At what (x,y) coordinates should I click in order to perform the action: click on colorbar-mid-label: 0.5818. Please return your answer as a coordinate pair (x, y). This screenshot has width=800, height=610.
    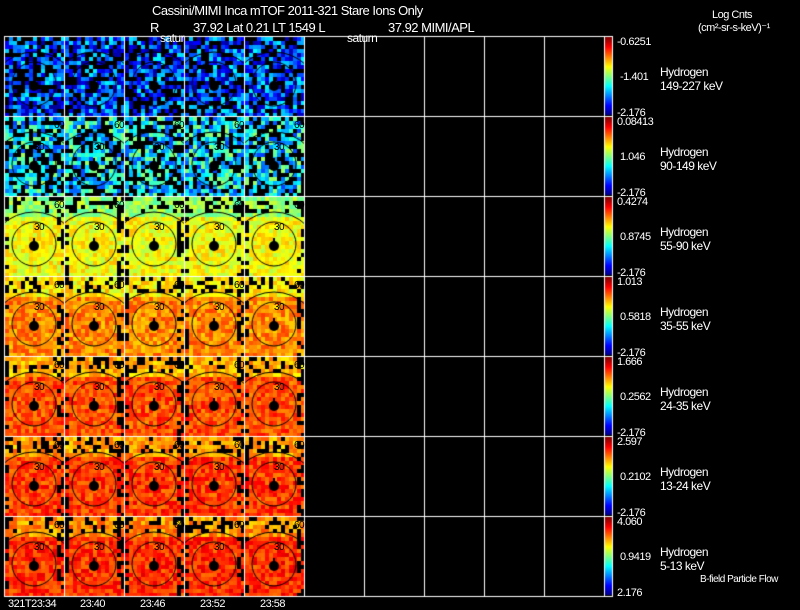
    Looking at the image, I should click on (635, 317).